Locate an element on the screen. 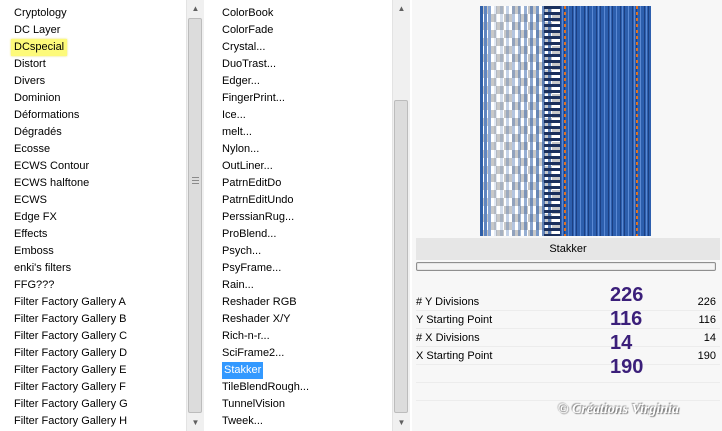  preview-image is located at coordinates (565, 121).